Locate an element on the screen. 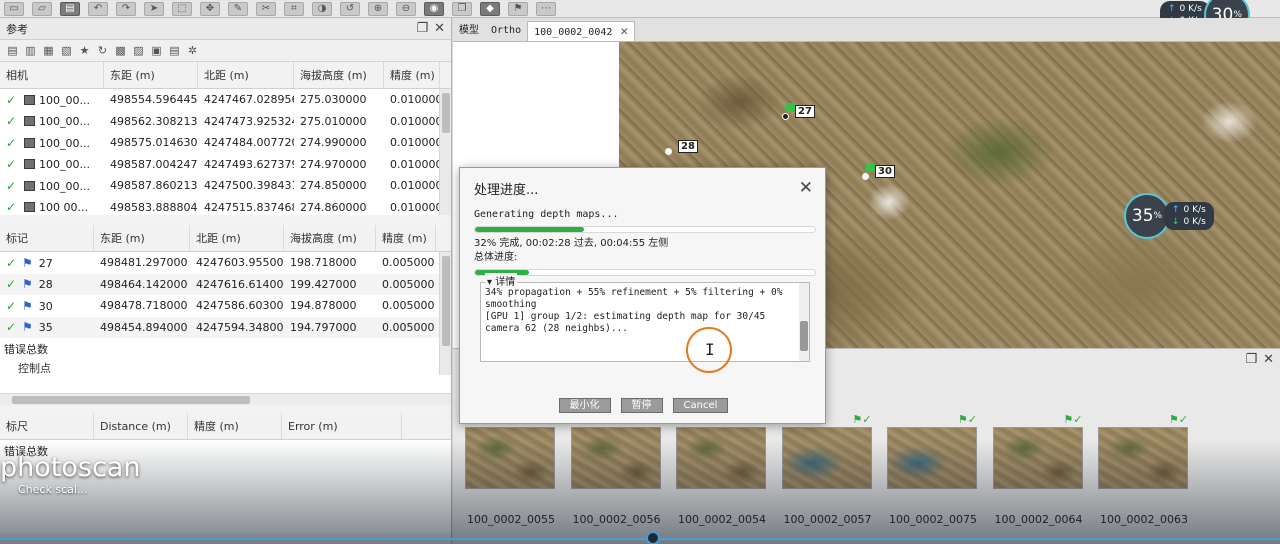  col-northing: 北距 (m) is located at coordinates (246, 75).